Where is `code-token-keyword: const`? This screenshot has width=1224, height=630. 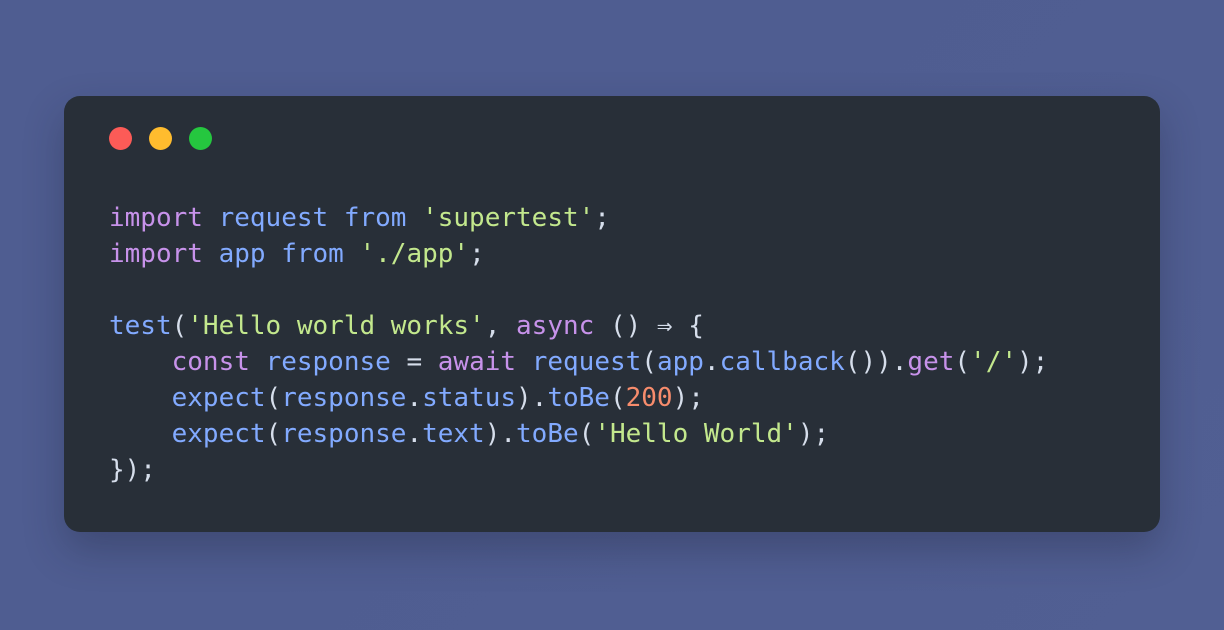
code-token-keyword: const is located at coordinates (210, 362).